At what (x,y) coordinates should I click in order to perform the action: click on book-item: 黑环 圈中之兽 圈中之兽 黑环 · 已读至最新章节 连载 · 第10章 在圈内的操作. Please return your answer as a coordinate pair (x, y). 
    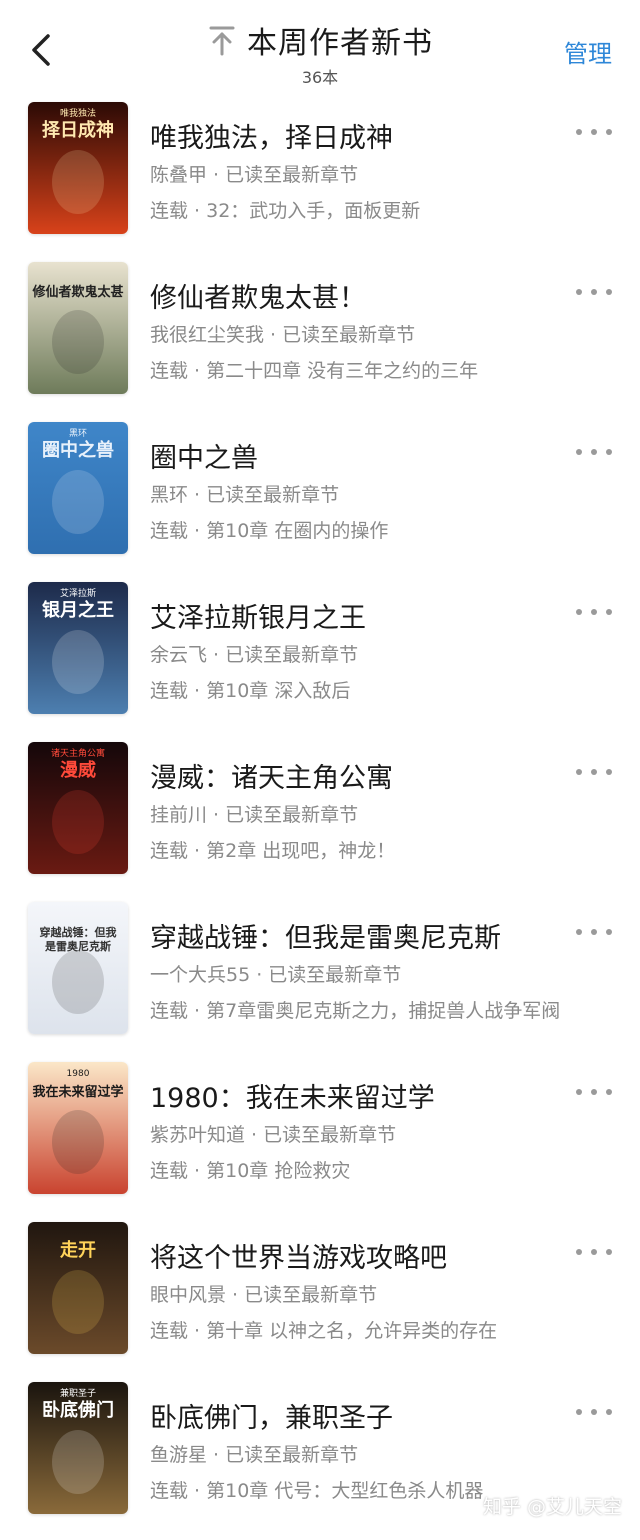
    Looking at the image, I should click on (320, 500).